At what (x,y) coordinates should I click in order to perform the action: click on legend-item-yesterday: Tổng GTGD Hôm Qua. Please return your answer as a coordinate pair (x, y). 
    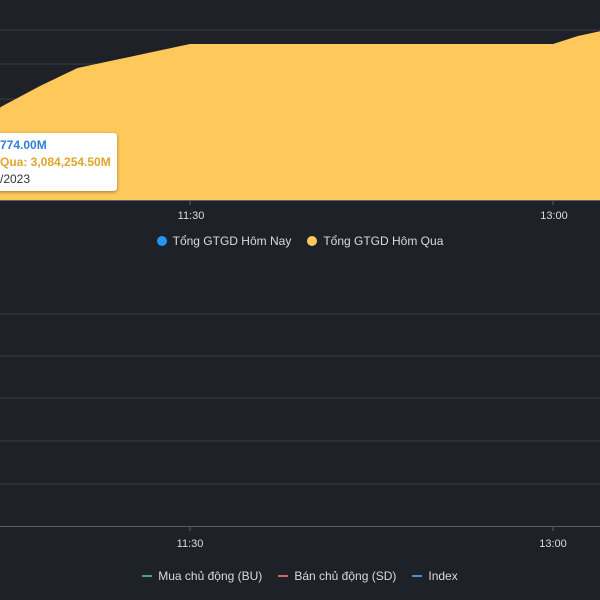
    Looking at the image, I should click on (375, 241).